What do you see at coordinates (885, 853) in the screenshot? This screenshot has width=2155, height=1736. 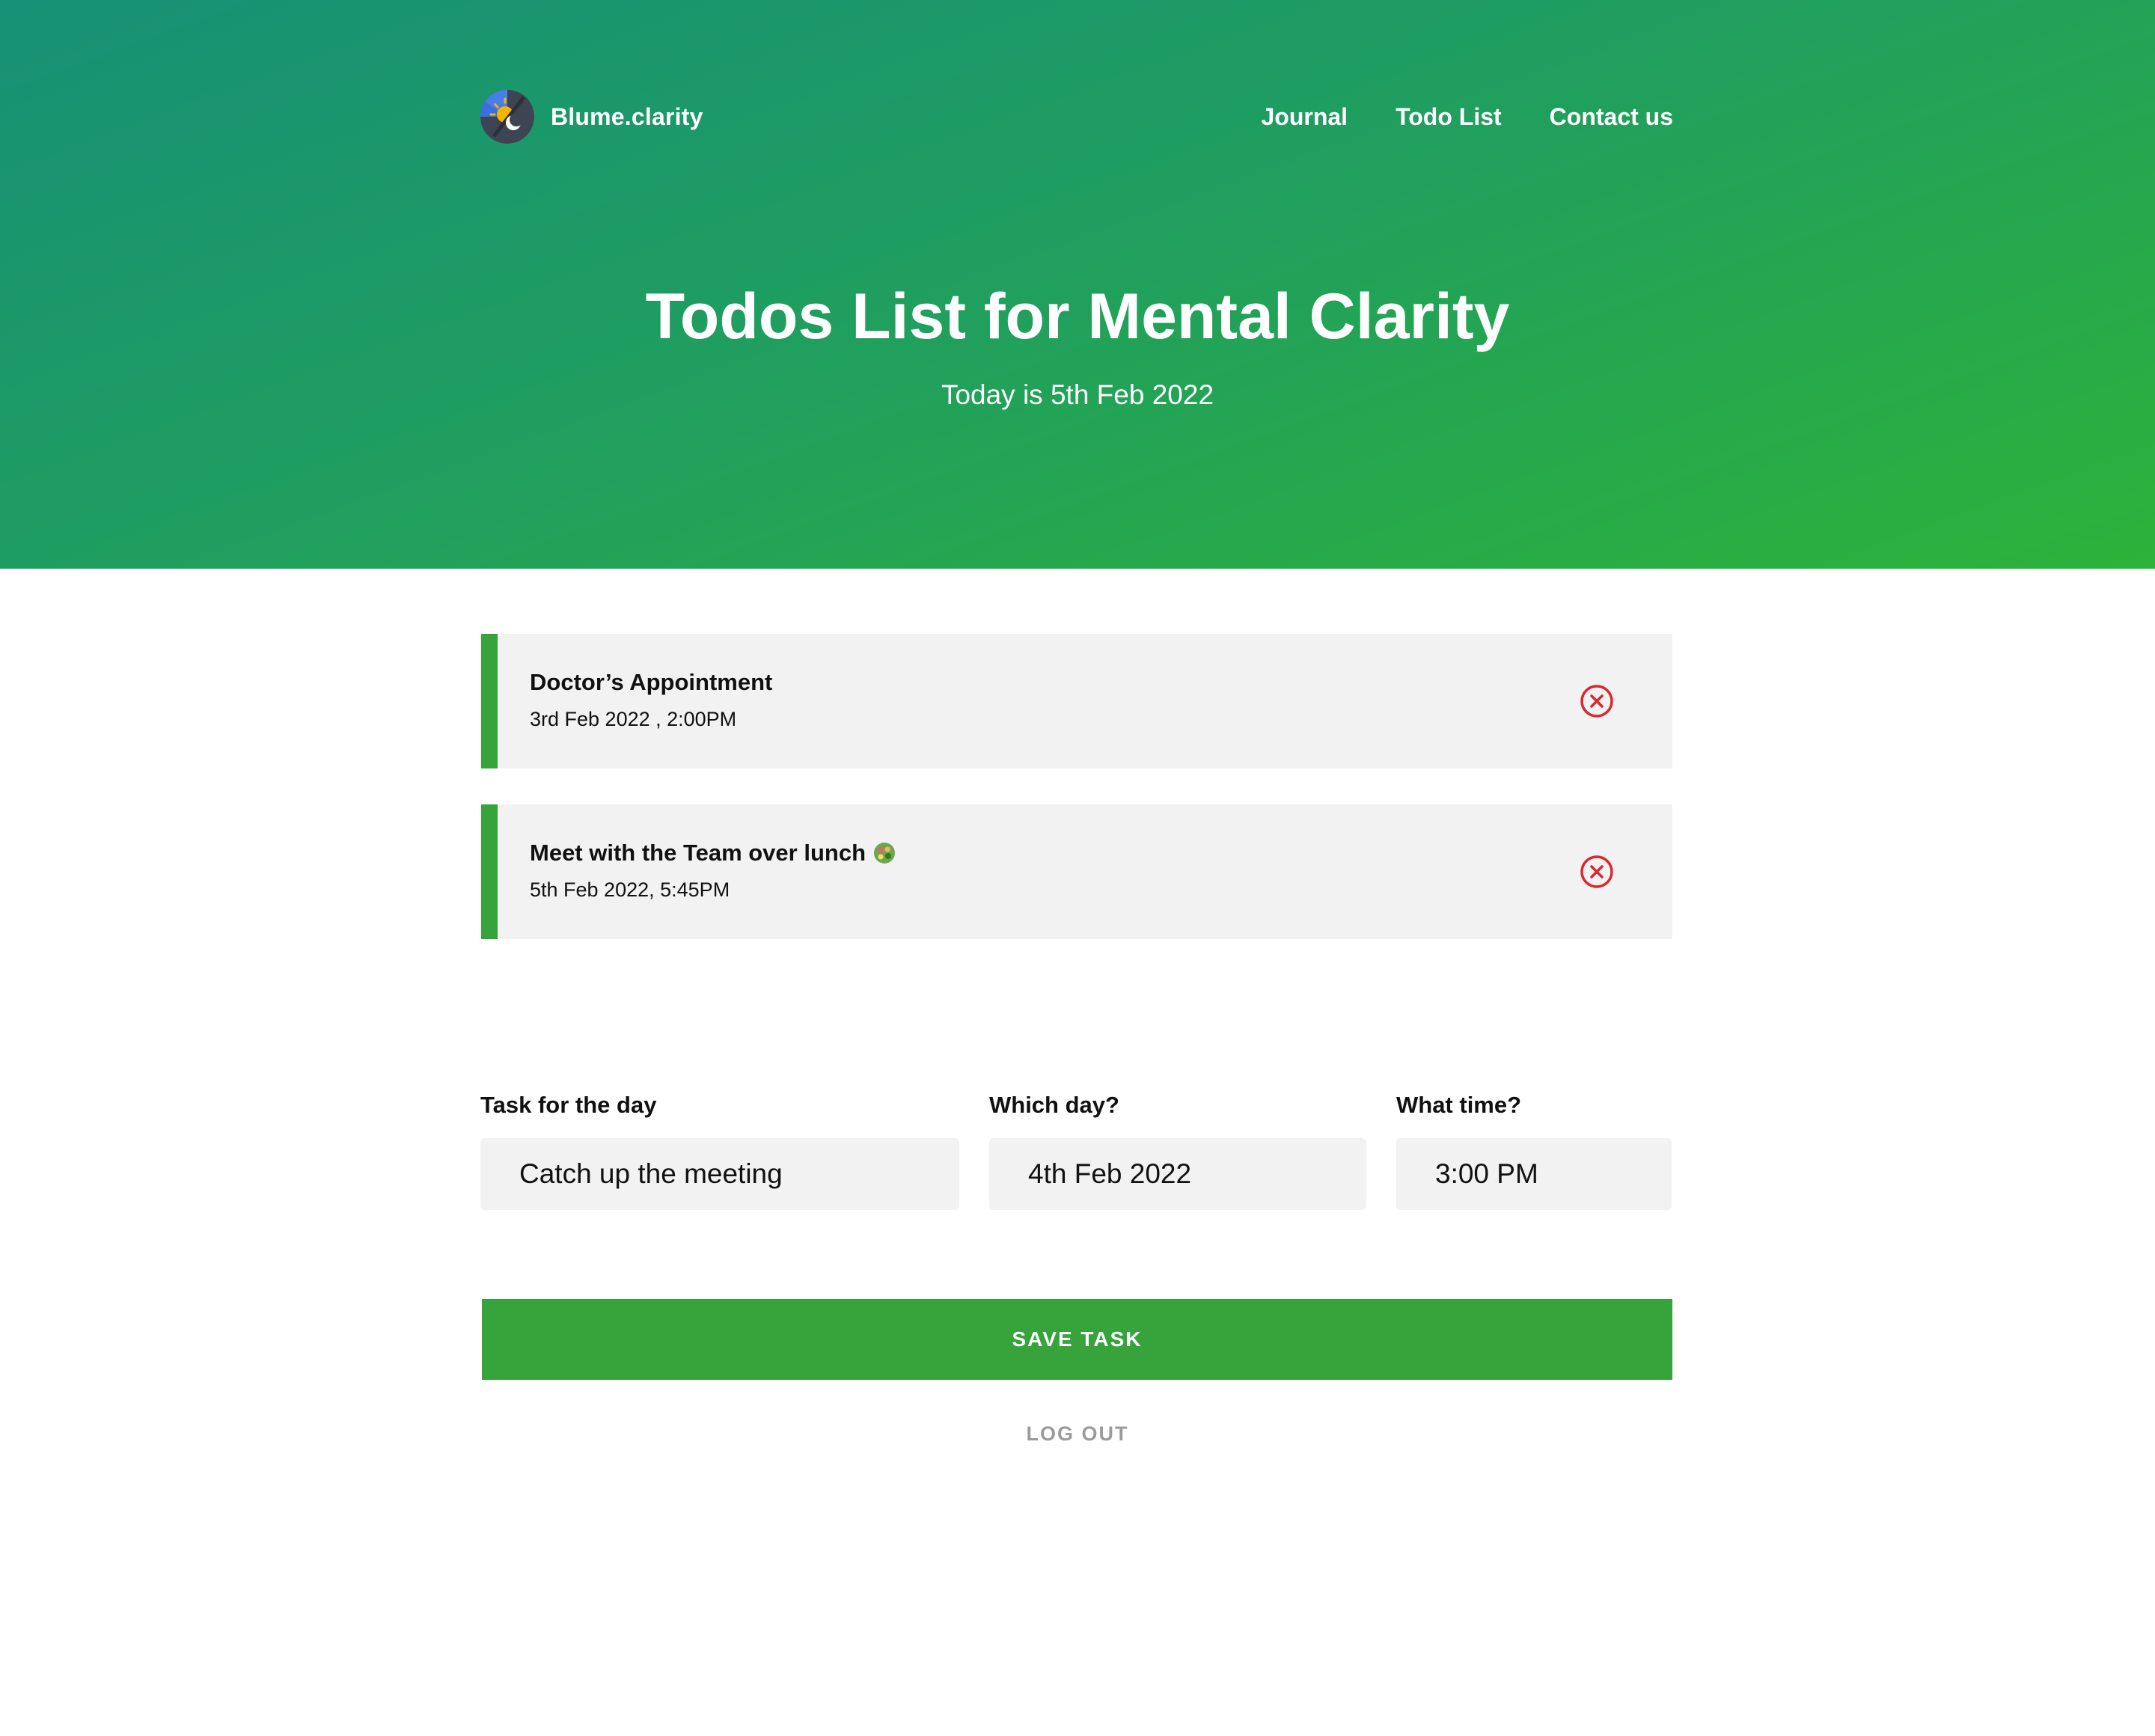 I see `salad-bowl-icon` at bounding box center [885, 853].